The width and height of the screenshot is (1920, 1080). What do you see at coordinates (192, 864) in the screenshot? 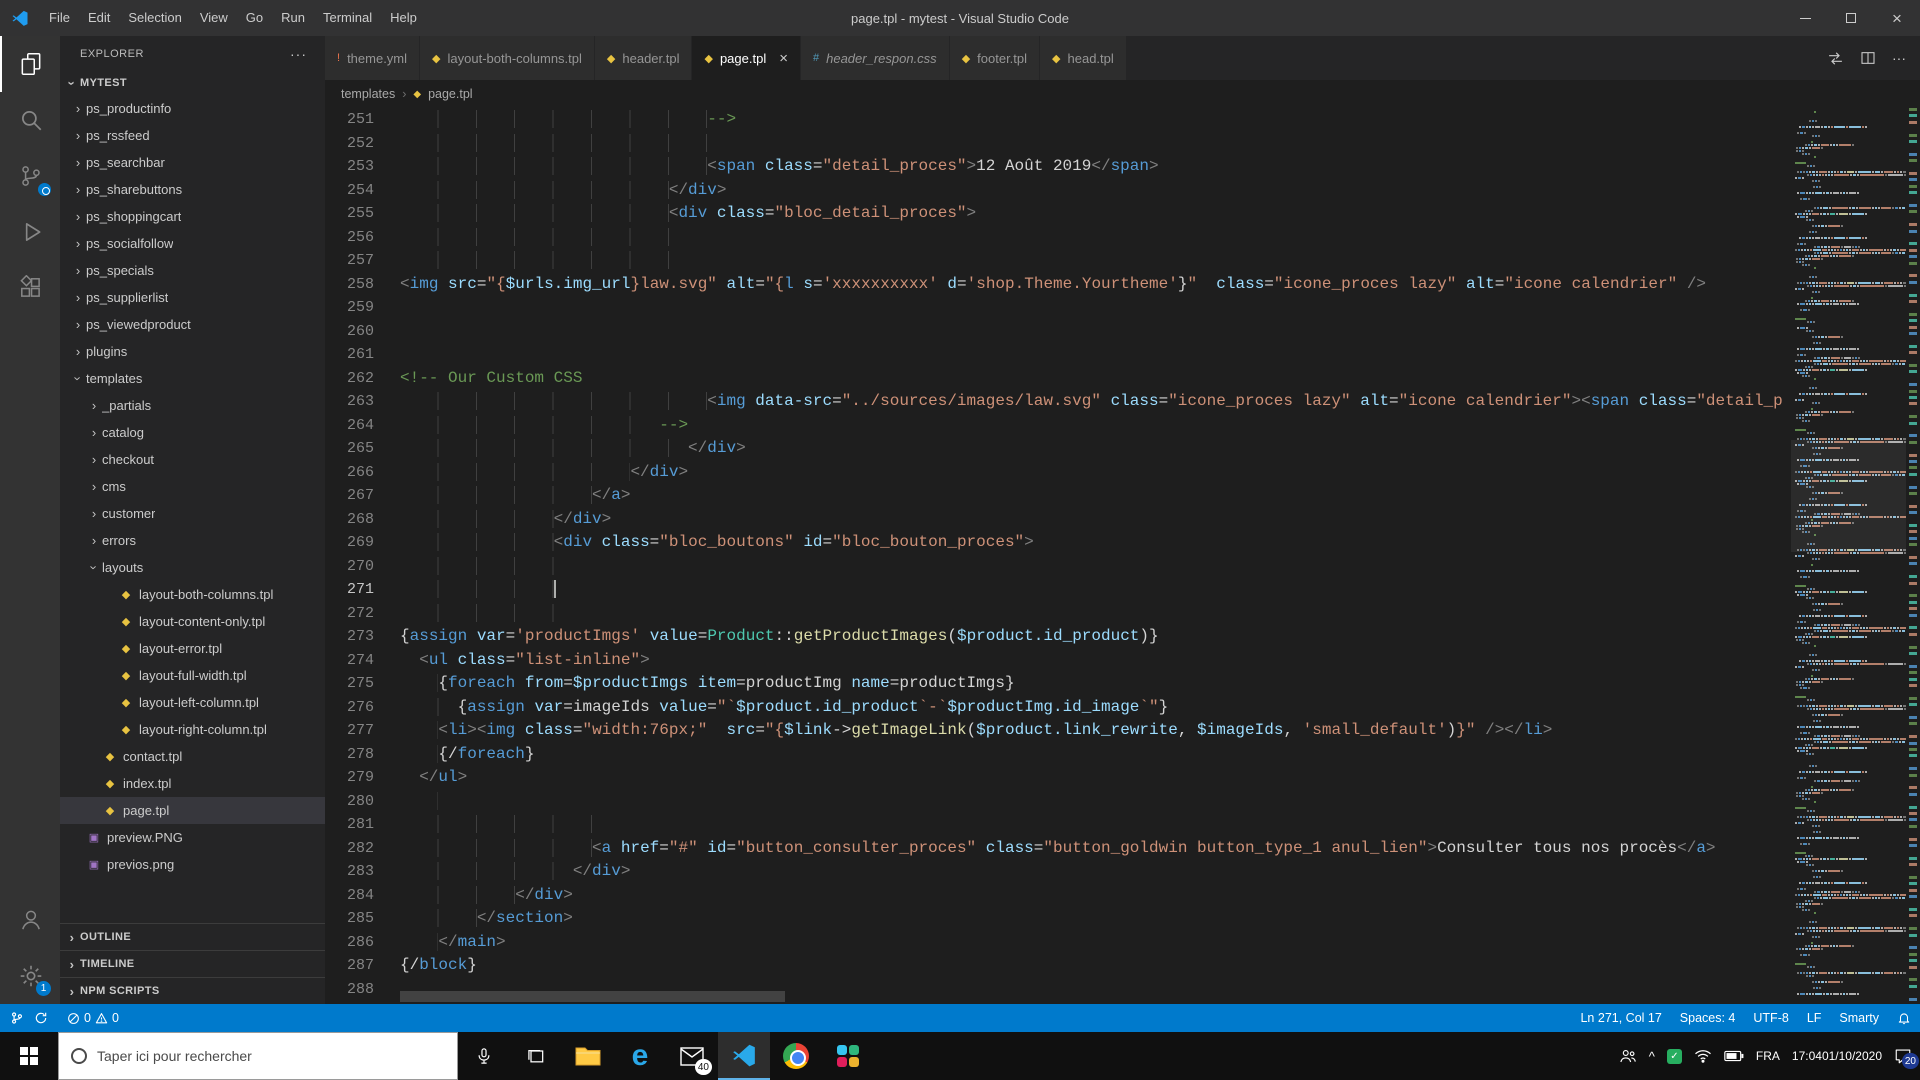
I see `tree-item-previos.png: ▣ previos.png` at bounding box center [192, 864].